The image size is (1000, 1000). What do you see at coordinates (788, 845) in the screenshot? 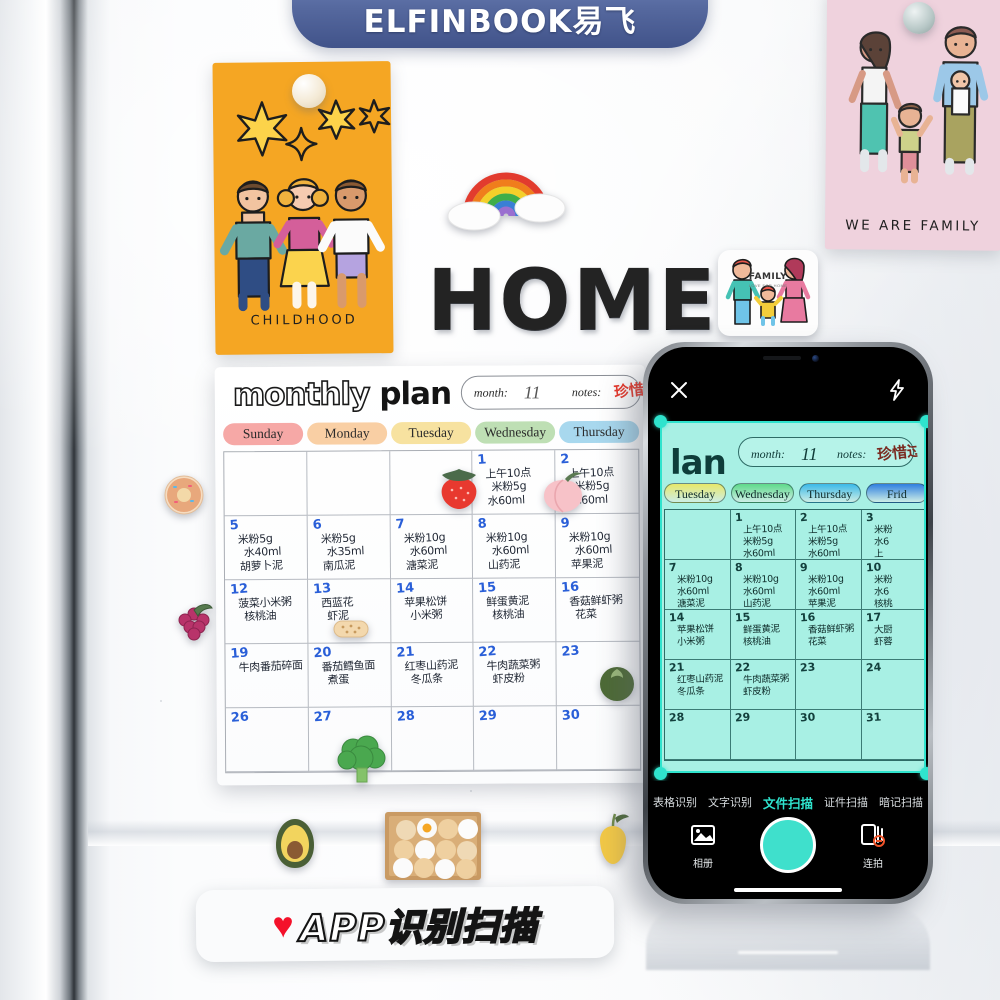
I see `shutter-button` at bounding box center [788, 845].